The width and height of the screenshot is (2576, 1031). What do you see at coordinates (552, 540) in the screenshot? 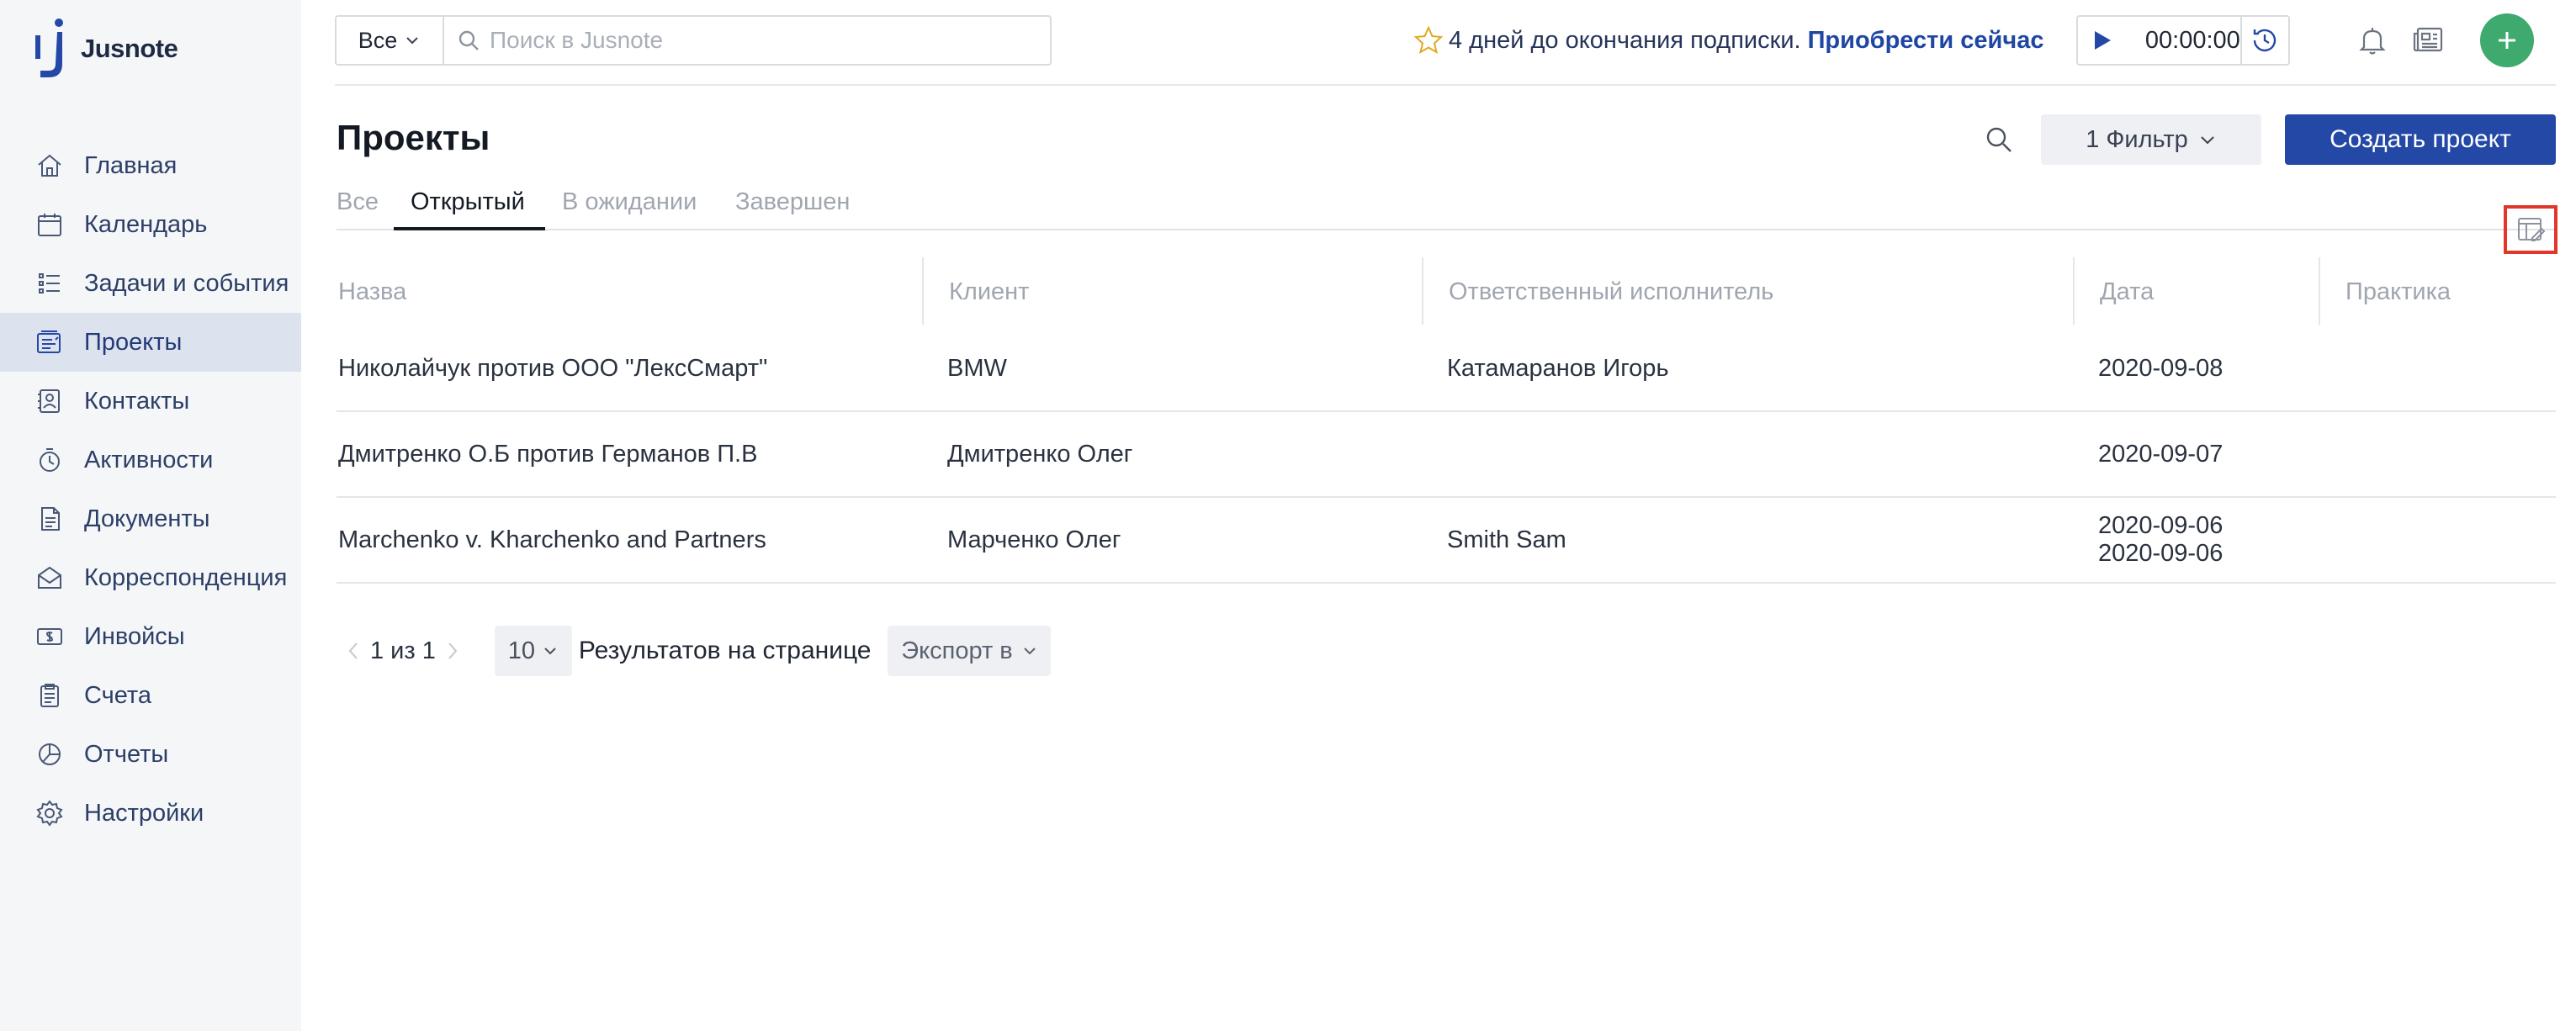
I see `project-name: Marchenko v. Kharchenko and Partners` at bounding box center [552, 540].